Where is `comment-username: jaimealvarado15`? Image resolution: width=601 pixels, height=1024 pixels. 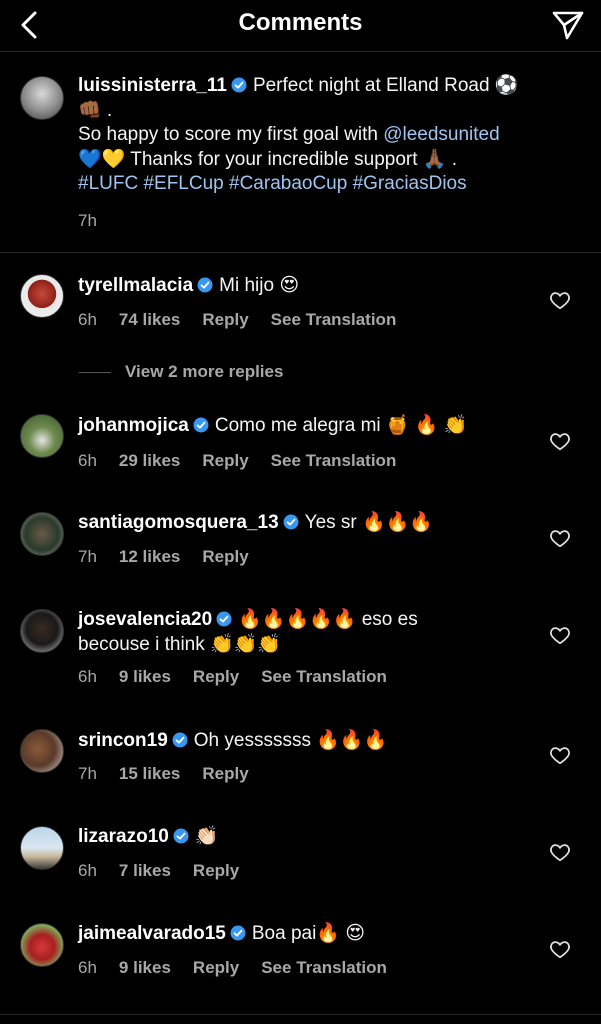
comment-username: jaimealvarado15 is located at coordinates (152, 933).